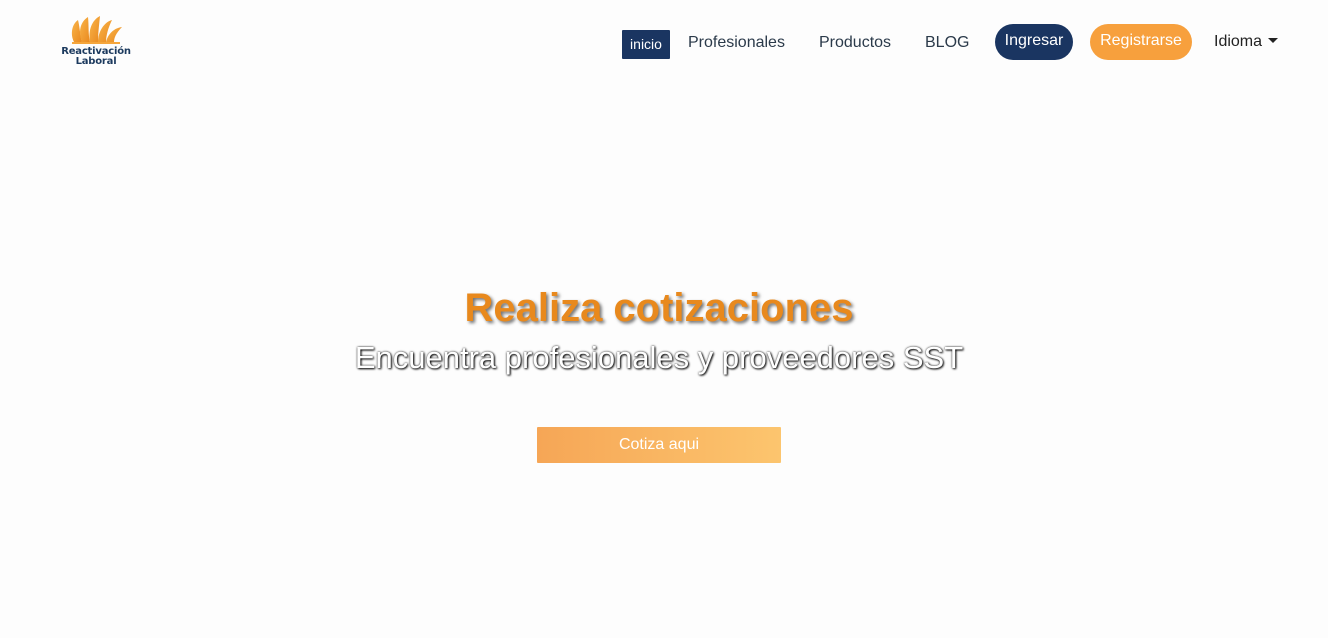  What do you see at coordinates (1273, 40) in the screenshot?
I see `caret-down-icon` at bounding box center [1273, 40].